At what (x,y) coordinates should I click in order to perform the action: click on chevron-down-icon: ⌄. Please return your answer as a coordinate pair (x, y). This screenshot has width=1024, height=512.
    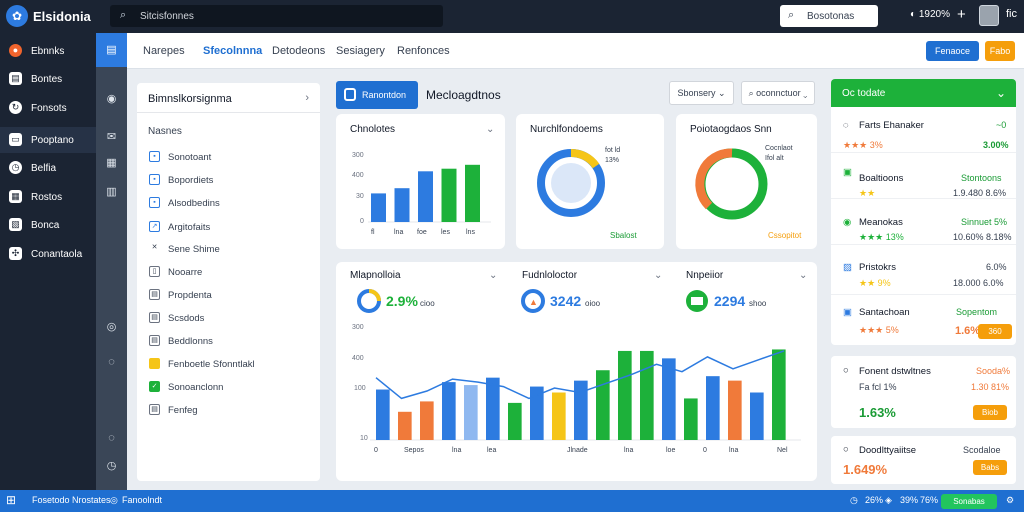
    Looking at the image, I should click on (805, 93).